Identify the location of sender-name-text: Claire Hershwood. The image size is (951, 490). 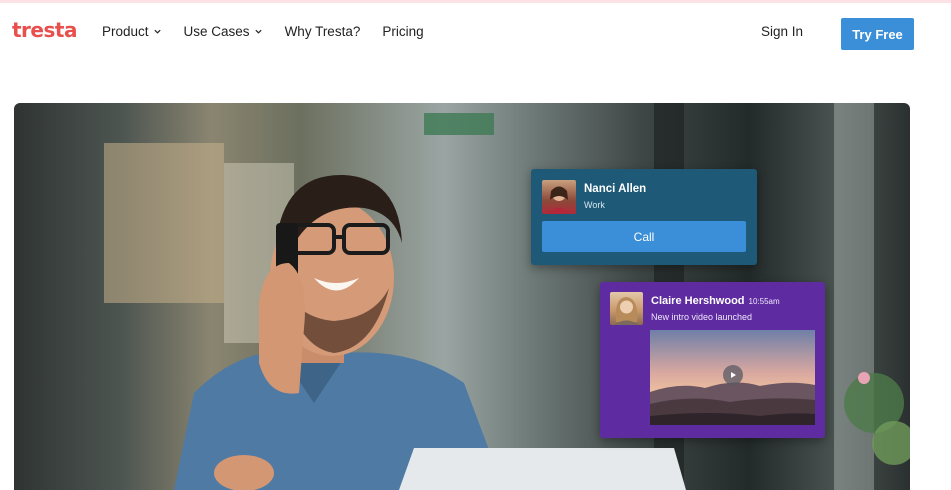
(698, 301).